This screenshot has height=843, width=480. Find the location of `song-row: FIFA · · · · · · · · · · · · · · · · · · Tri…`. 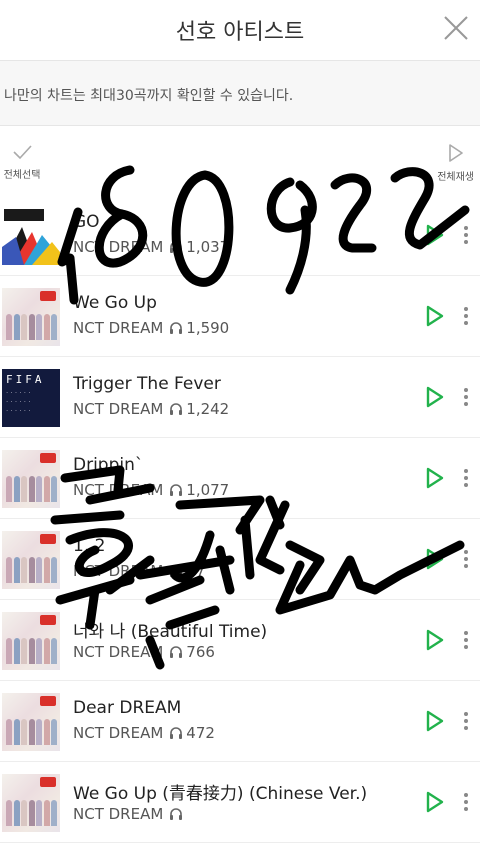

song-row: FIFA · · · · · · · · · · · · · · · · · · Tri… is located at coordinates (240, 397).